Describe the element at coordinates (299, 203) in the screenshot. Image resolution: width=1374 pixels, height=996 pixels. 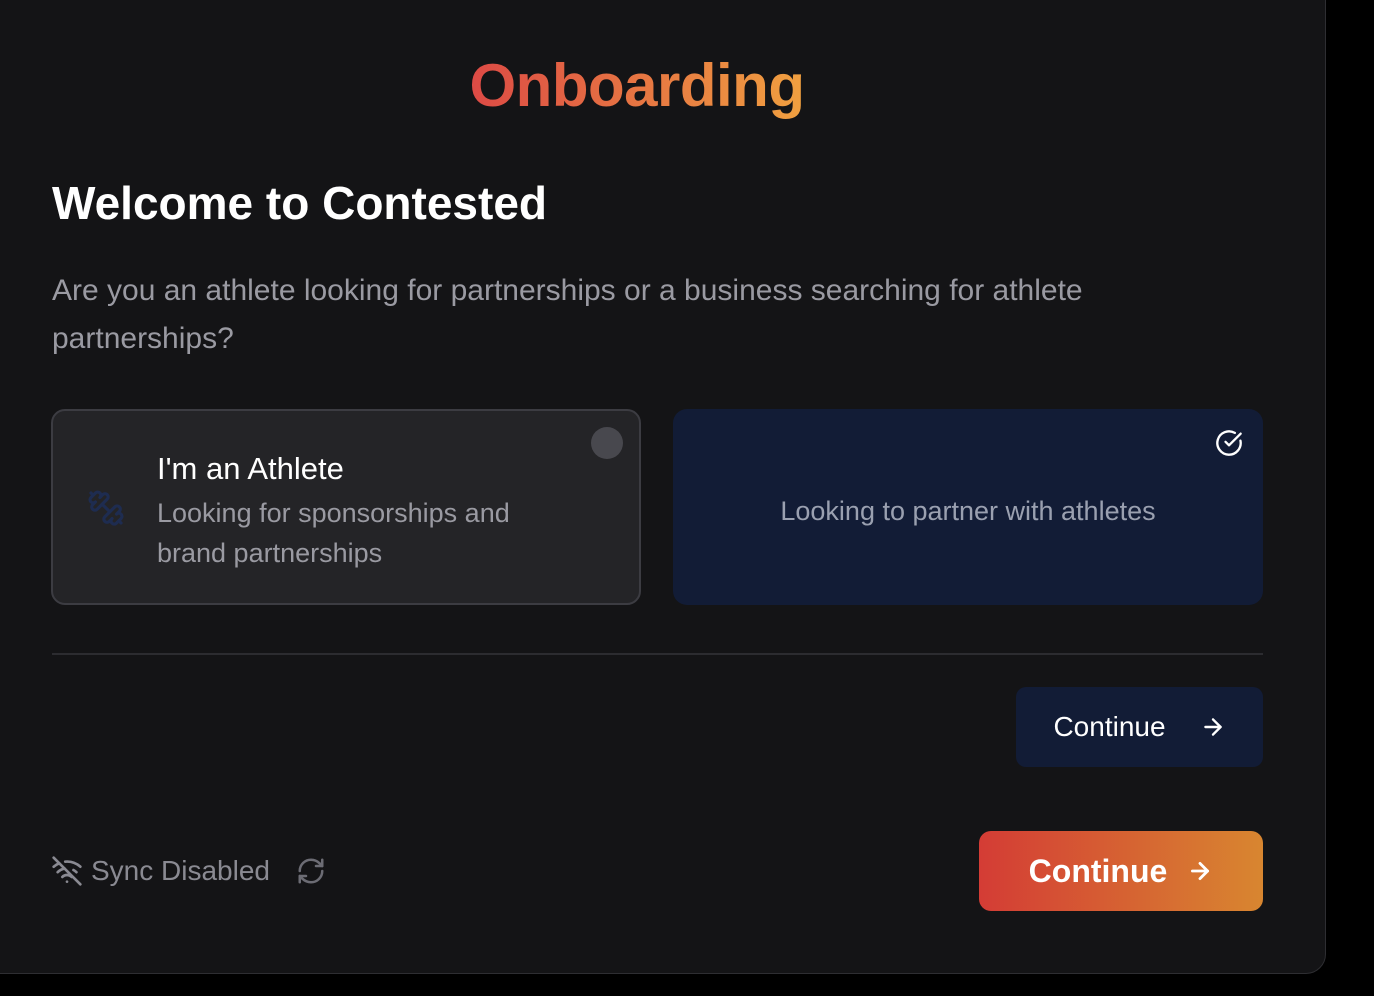
I see `welcome-heading: Welcome to Contested` at that location.